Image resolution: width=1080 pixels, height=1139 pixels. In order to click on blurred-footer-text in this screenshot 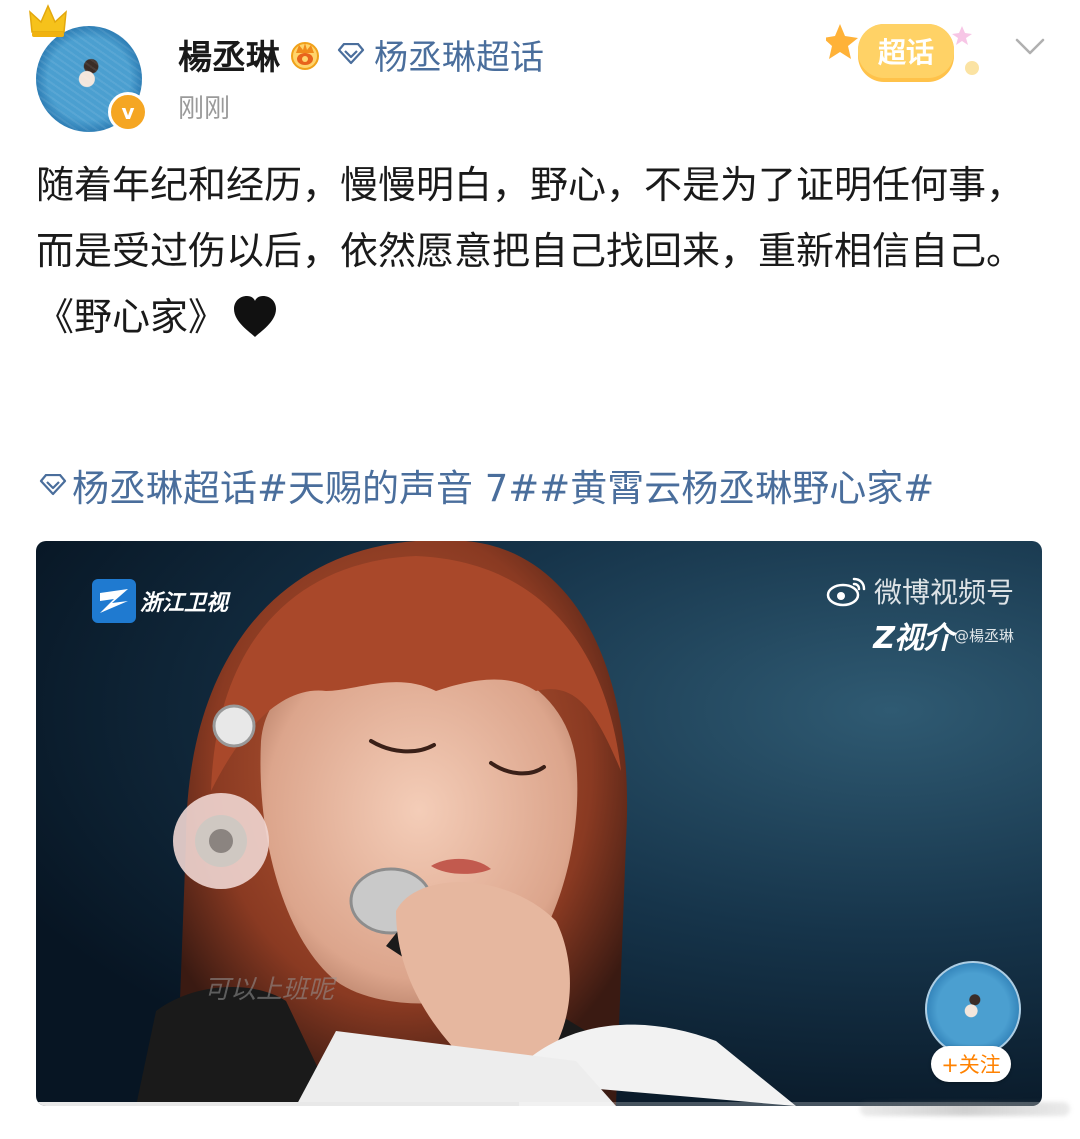, I will do `click(965, 1109)`.